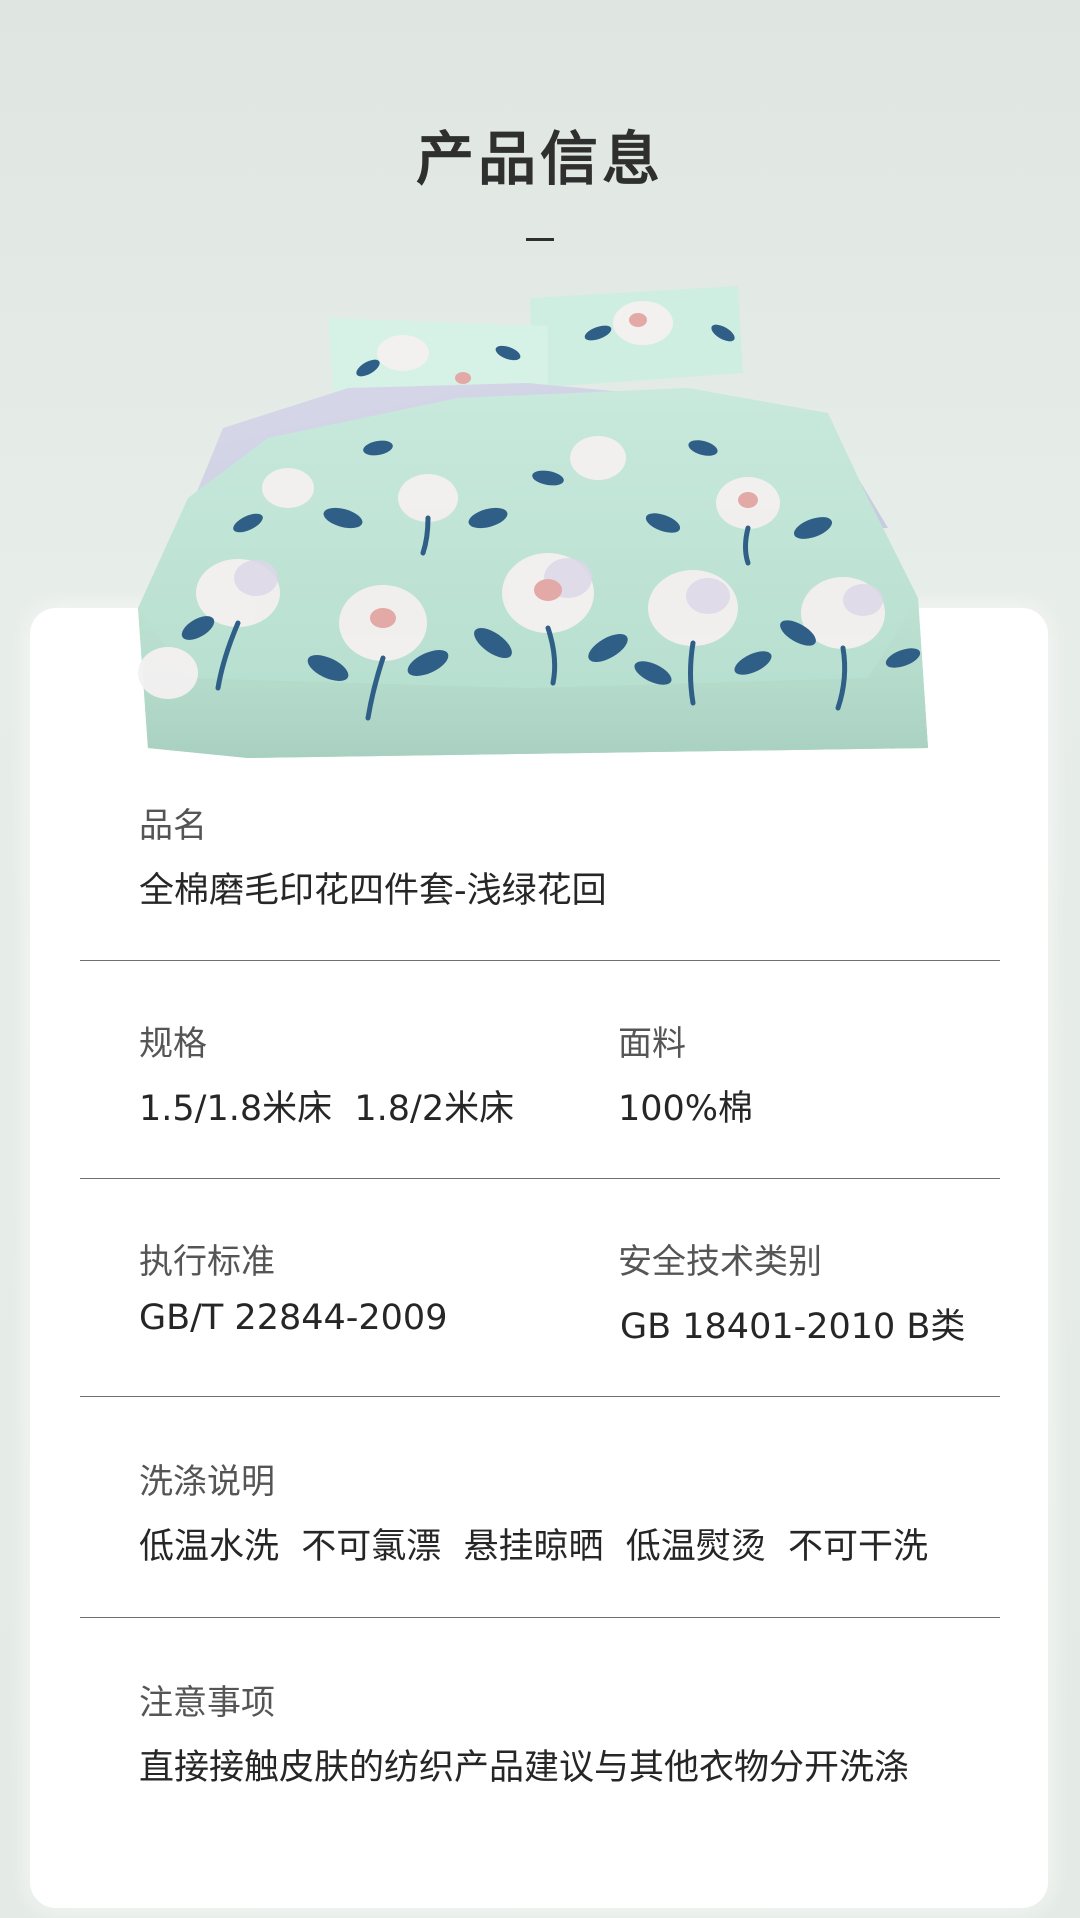  I want to click on washing-value: 低温水洗 不可氯漂 悬挂晾晒 低温熨烫 不可干洗, so click(534, 1547).